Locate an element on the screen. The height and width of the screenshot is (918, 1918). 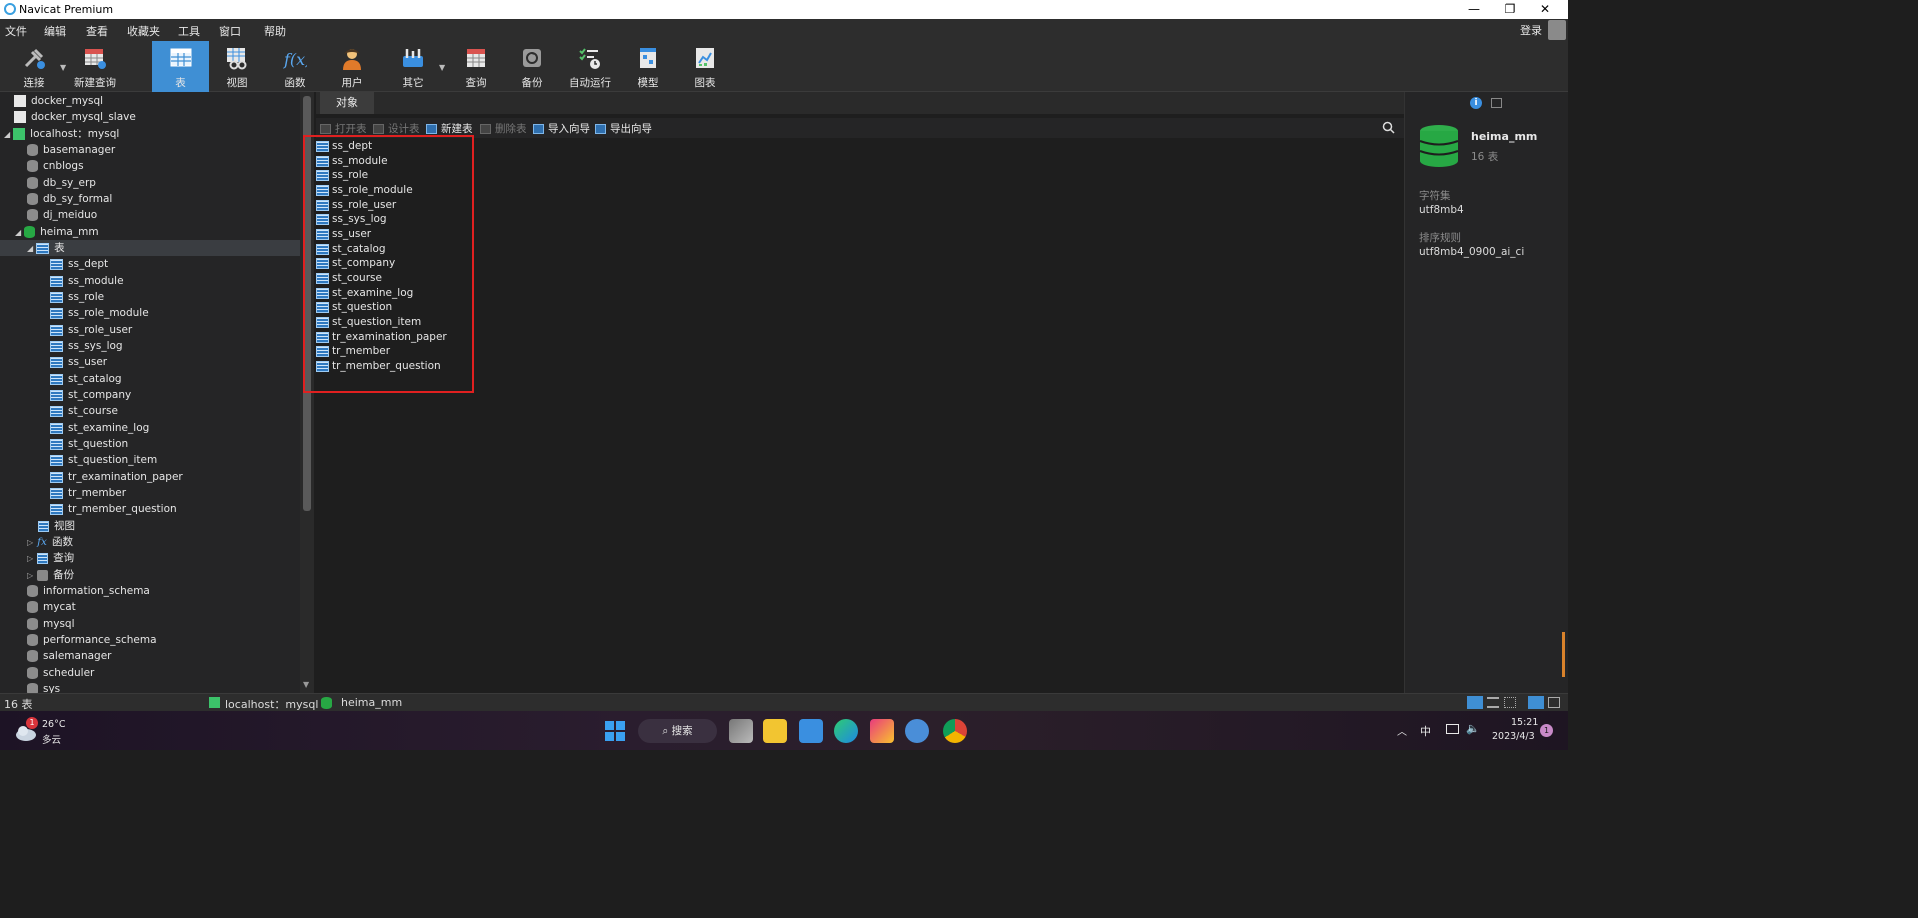
object-item-table: ss_role is located at coordinates (342, 175).